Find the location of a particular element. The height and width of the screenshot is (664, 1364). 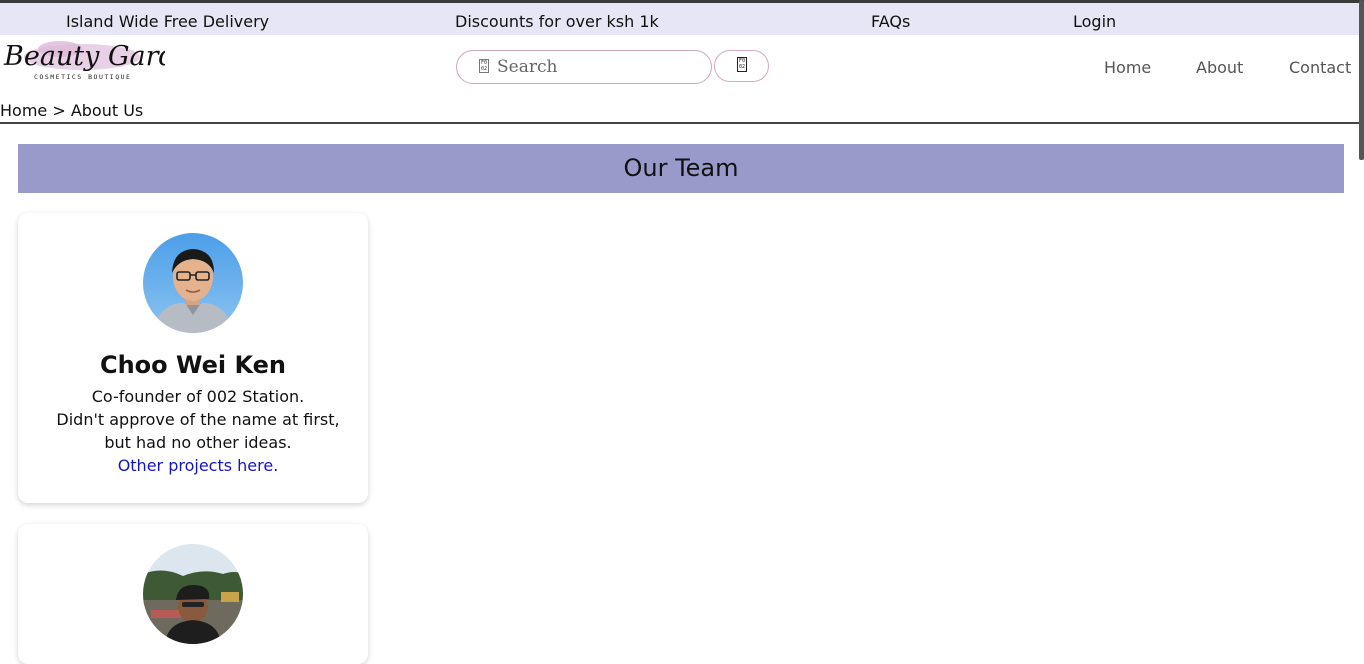

logo: Beauty Garden COSMETICS BOUTIQUE is located at coordinates (82, 60).